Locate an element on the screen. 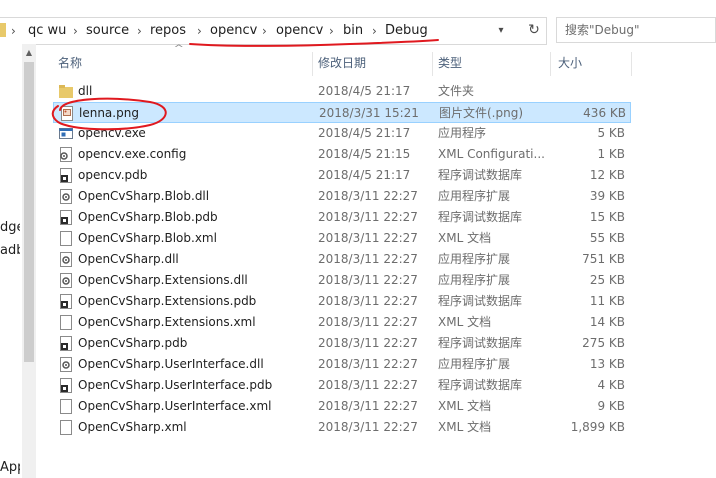  file-size: 9 KB is located at coordinates (611, 406).